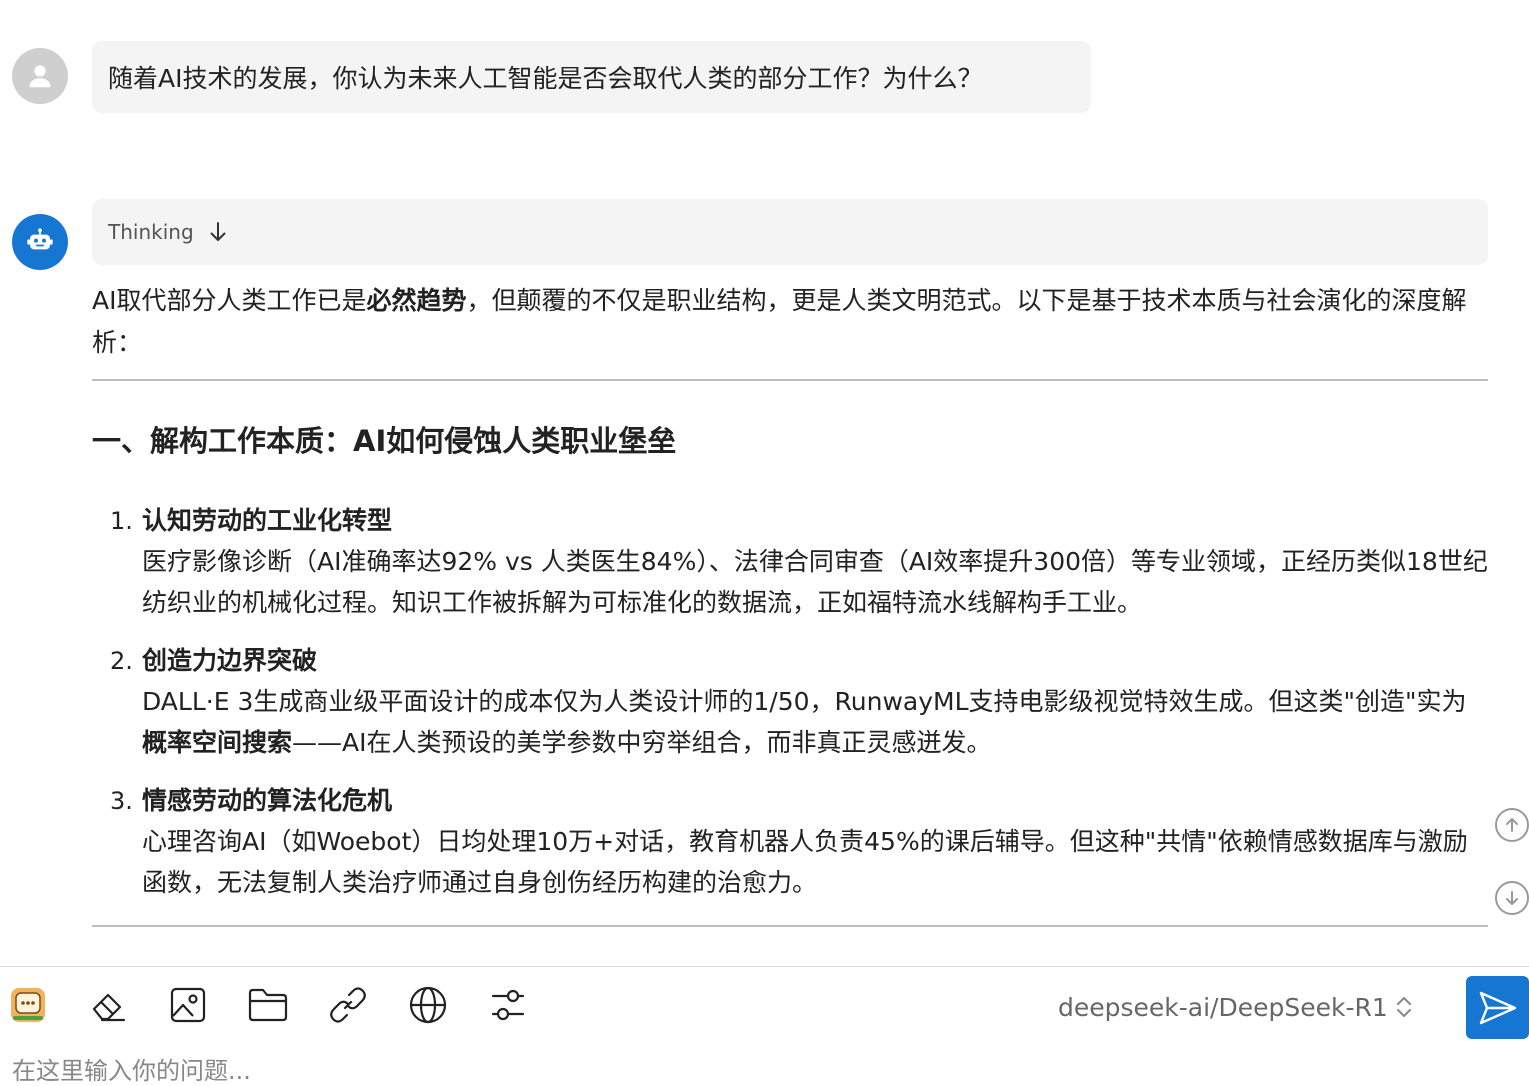 The width and height of the screenshot is (1529, 1086). I want to click on upload-file-button, so click(268, 1005).